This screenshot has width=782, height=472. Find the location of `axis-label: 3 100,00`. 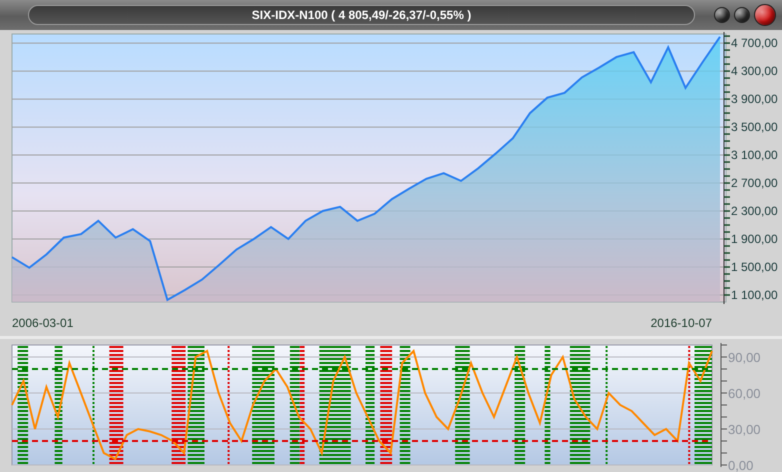

axis-label: 3 100,00 is located at coordinates (754, 155).